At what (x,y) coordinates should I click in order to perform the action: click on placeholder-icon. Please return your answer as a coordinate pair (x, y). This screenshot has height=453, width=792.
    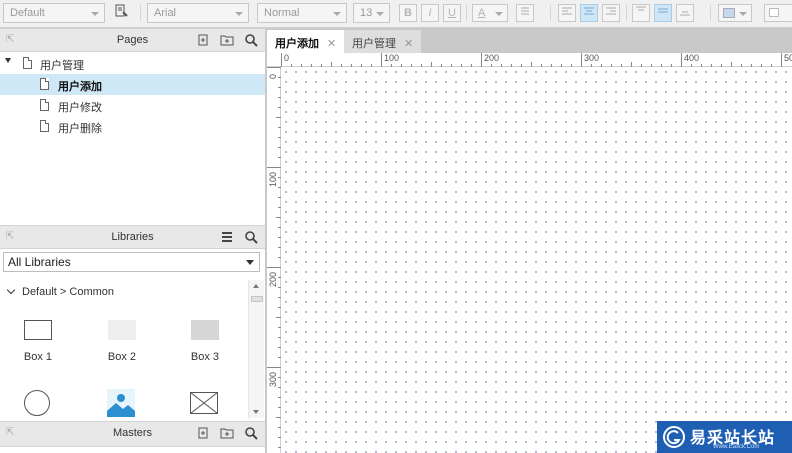
    Looking at the image, I should click on (204, 403).